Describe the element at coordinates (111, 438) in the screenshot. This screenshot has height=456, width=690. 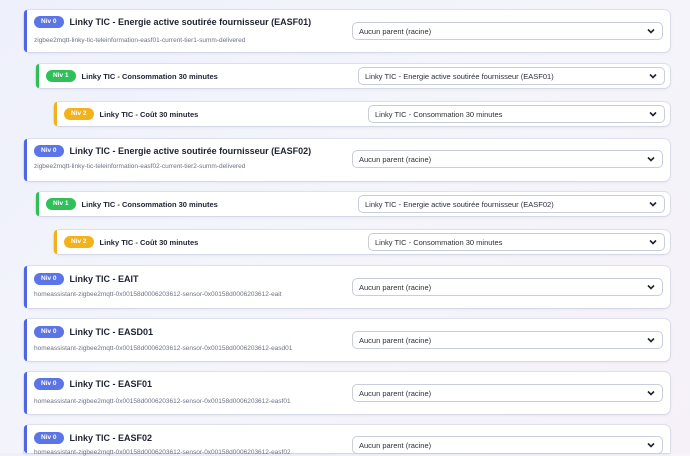
I see `sensor-title: Linky TIC - EASF02` at that location.